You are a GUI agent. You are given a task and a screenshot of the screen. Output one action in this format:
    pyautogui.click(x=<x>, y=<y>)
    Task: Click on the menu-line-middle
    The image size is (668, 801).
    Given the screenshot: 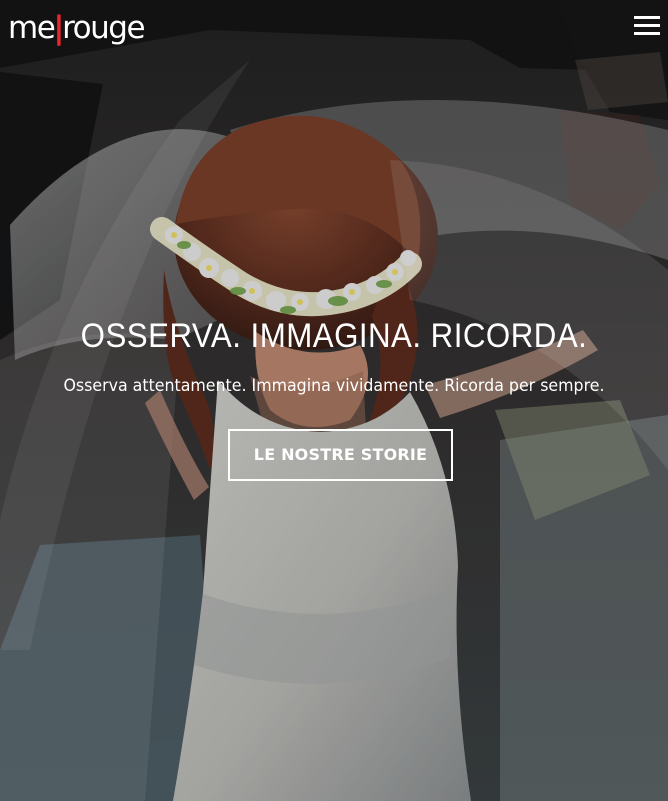 What is the action you would take?
    pyautogui.click(x=647, y=25)
    